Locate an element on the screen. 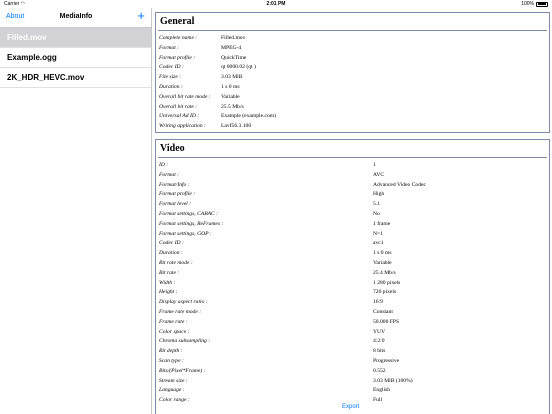 This screenshot has width=552, height=414. info-value: 720 pixels is located at coordinates (385, 292).